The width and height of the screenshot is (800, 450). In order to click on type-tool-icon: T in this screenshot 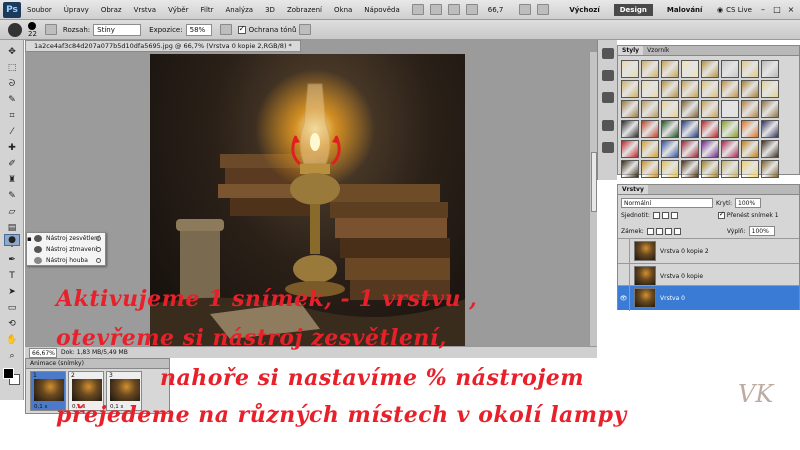, I will do `click(12, 276)`.